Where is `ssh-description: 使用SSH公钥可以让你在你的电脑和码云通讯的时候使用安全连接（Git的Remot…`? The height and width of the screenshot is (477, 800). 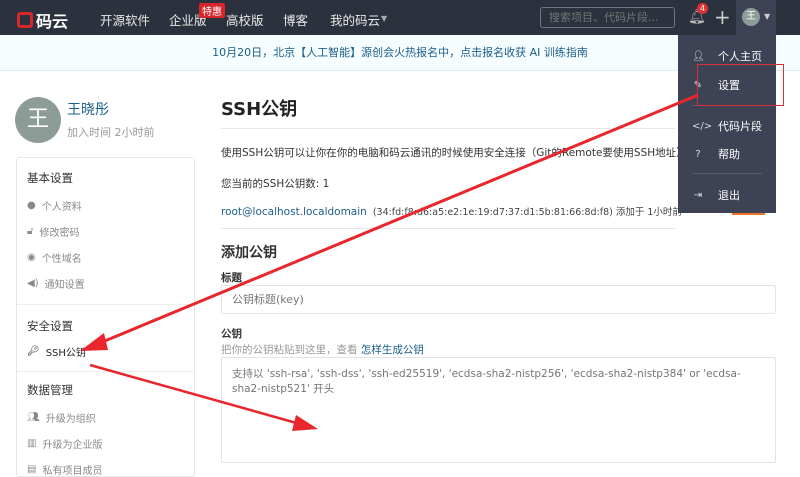
ssh-description: 使用SSH公钥可以让你在你的电脑和码云通讯的时候使用安全连接（Git的Remot… is located at coordinates (454, 153).